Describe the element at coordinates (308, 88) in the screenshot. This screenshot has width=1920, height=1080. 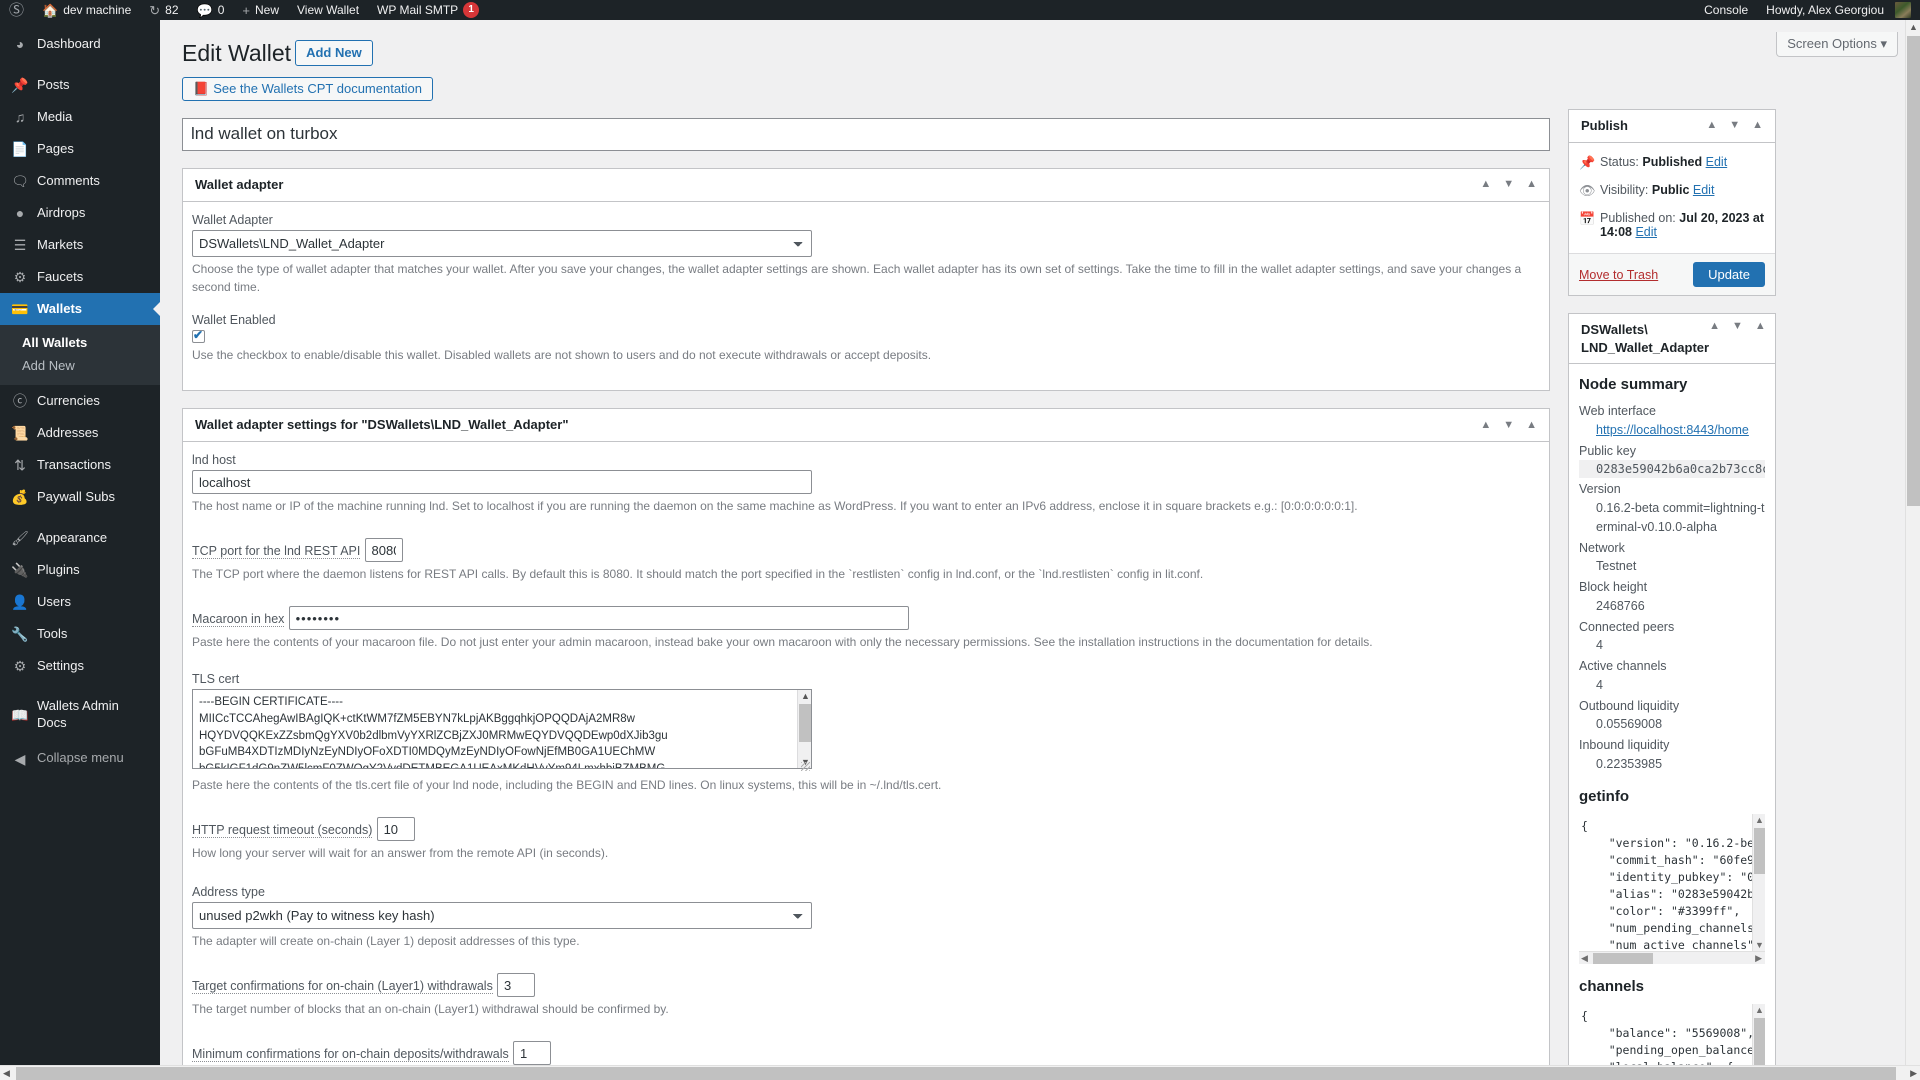
I see `wallets-cpt-documentation-button: 📕 See the Wallets CPT documentation` at that location.